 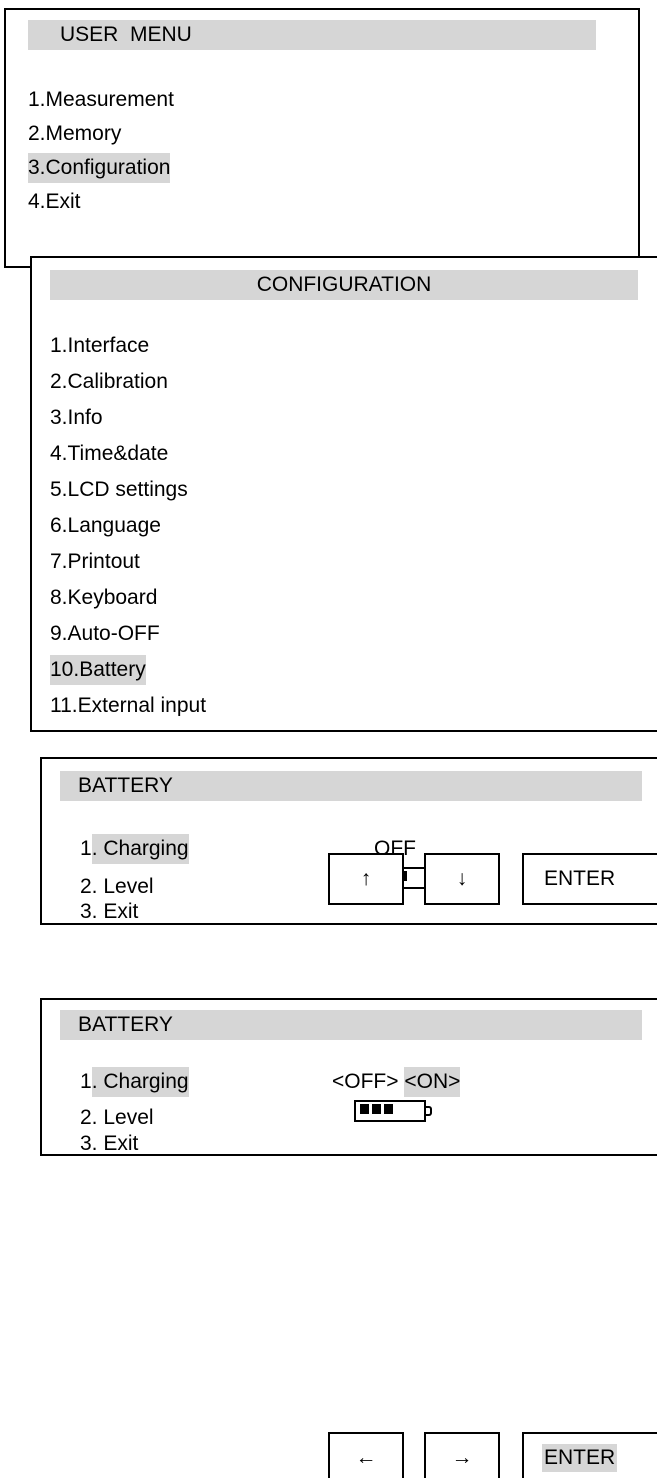 I want to click on option-off: <OFF>, so click(x=365, y=1081).